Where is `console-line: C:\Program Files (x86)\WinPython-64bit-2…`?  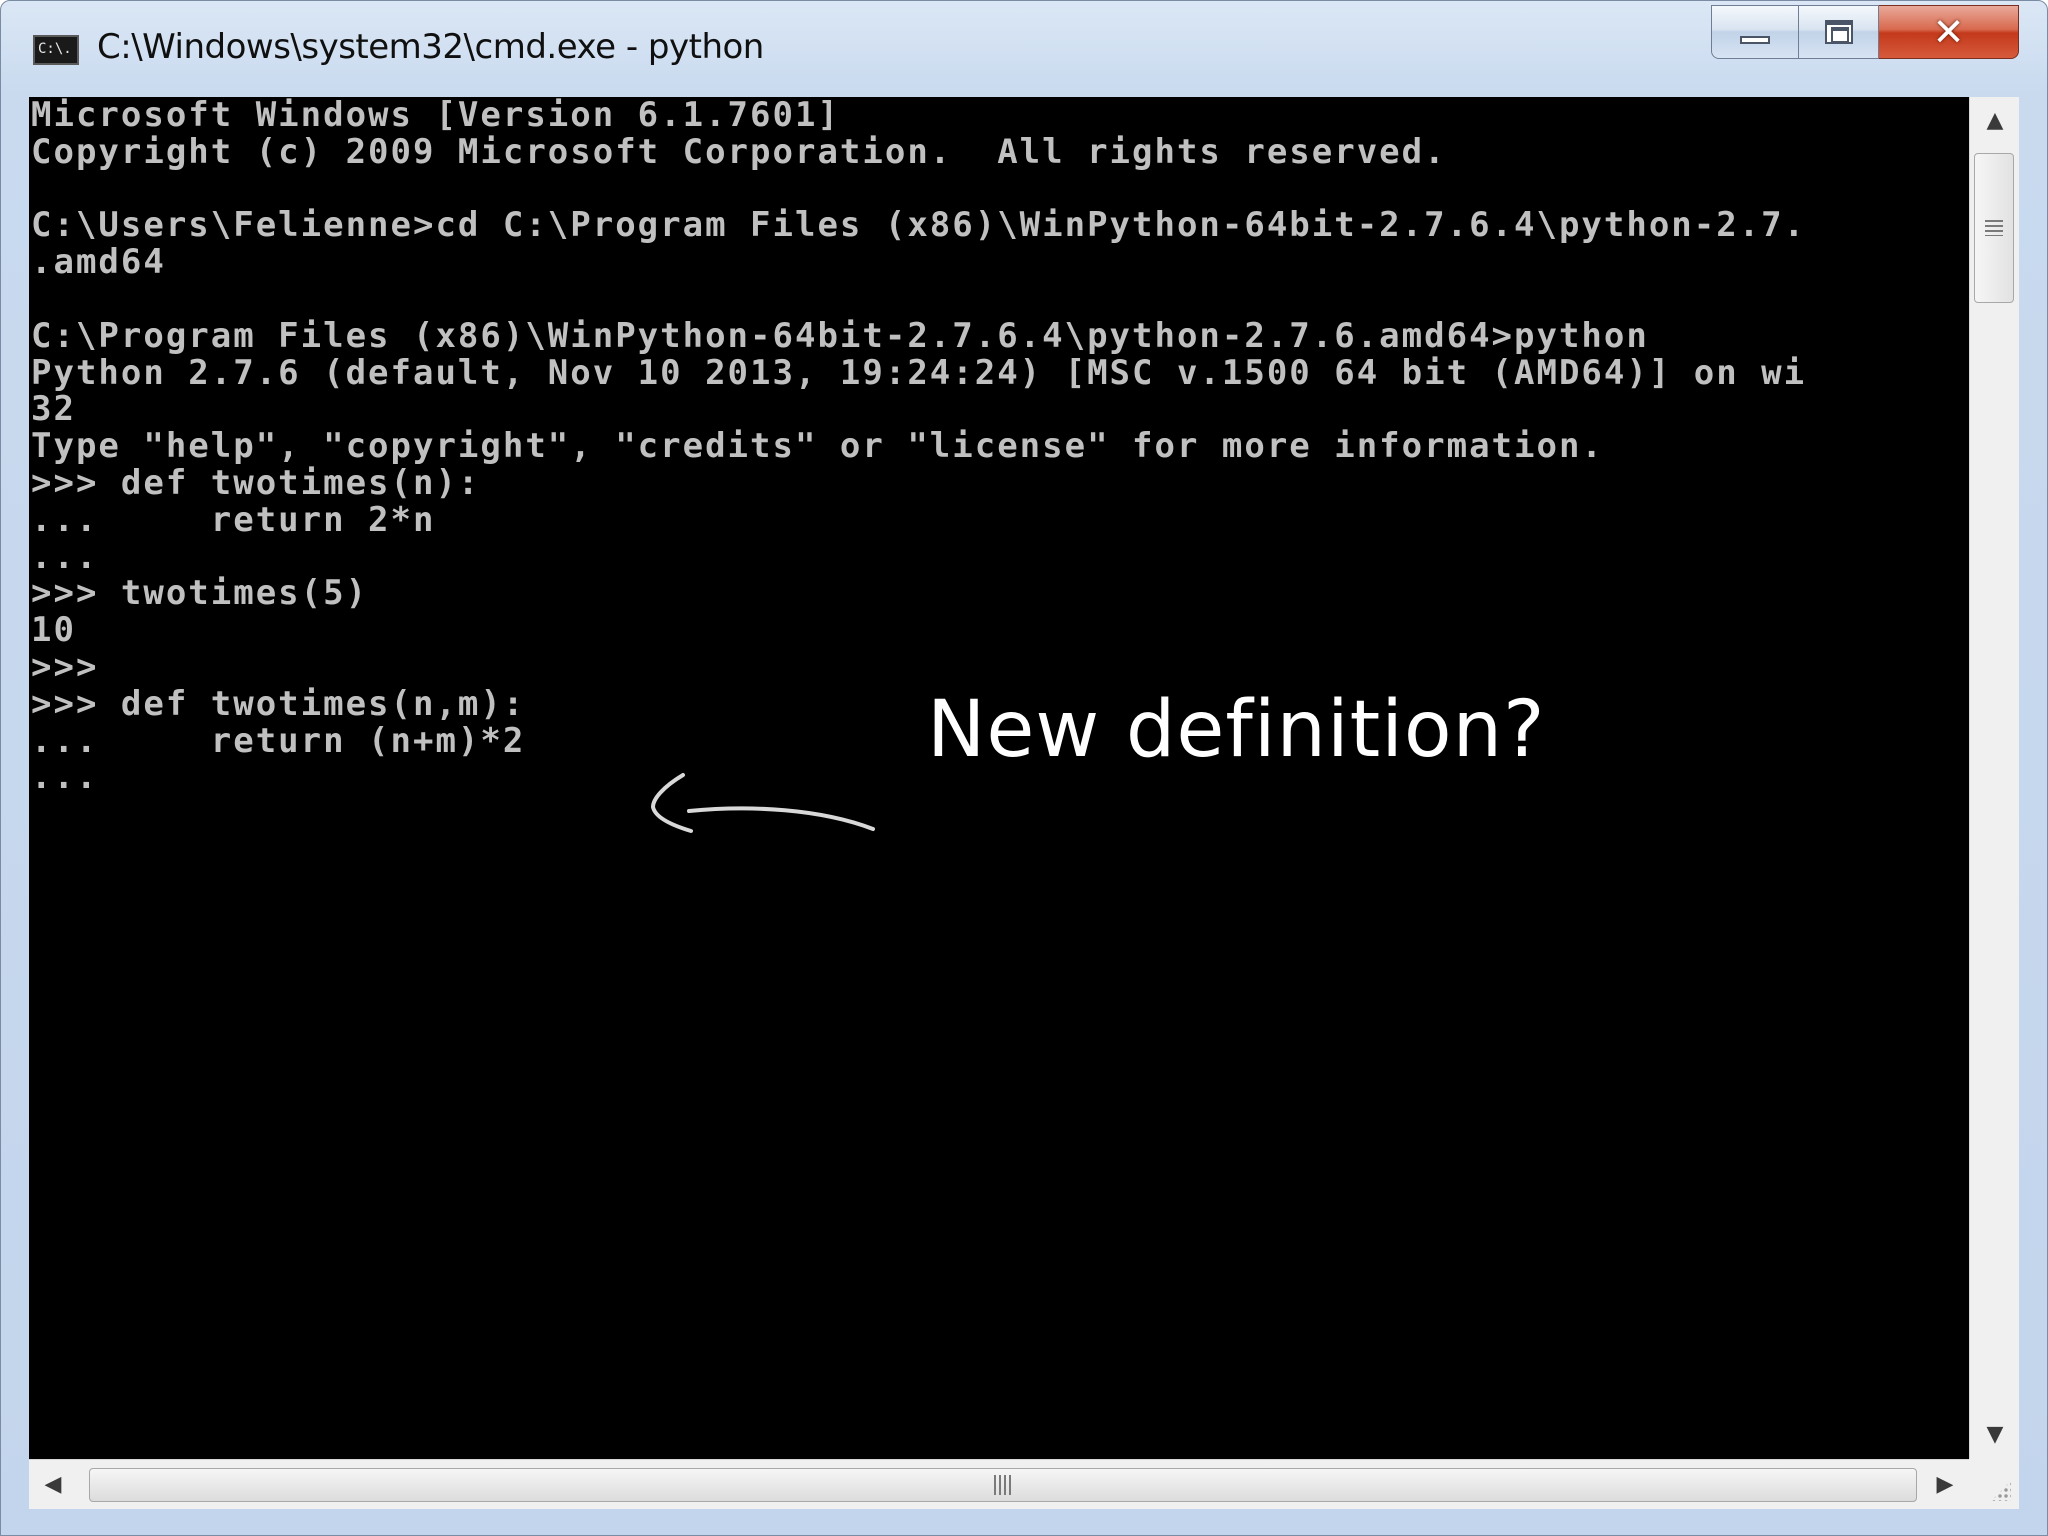
console-line: C:\Program Files (x86)\WinPython-64bit-2… is located at coordinates (840, 335).